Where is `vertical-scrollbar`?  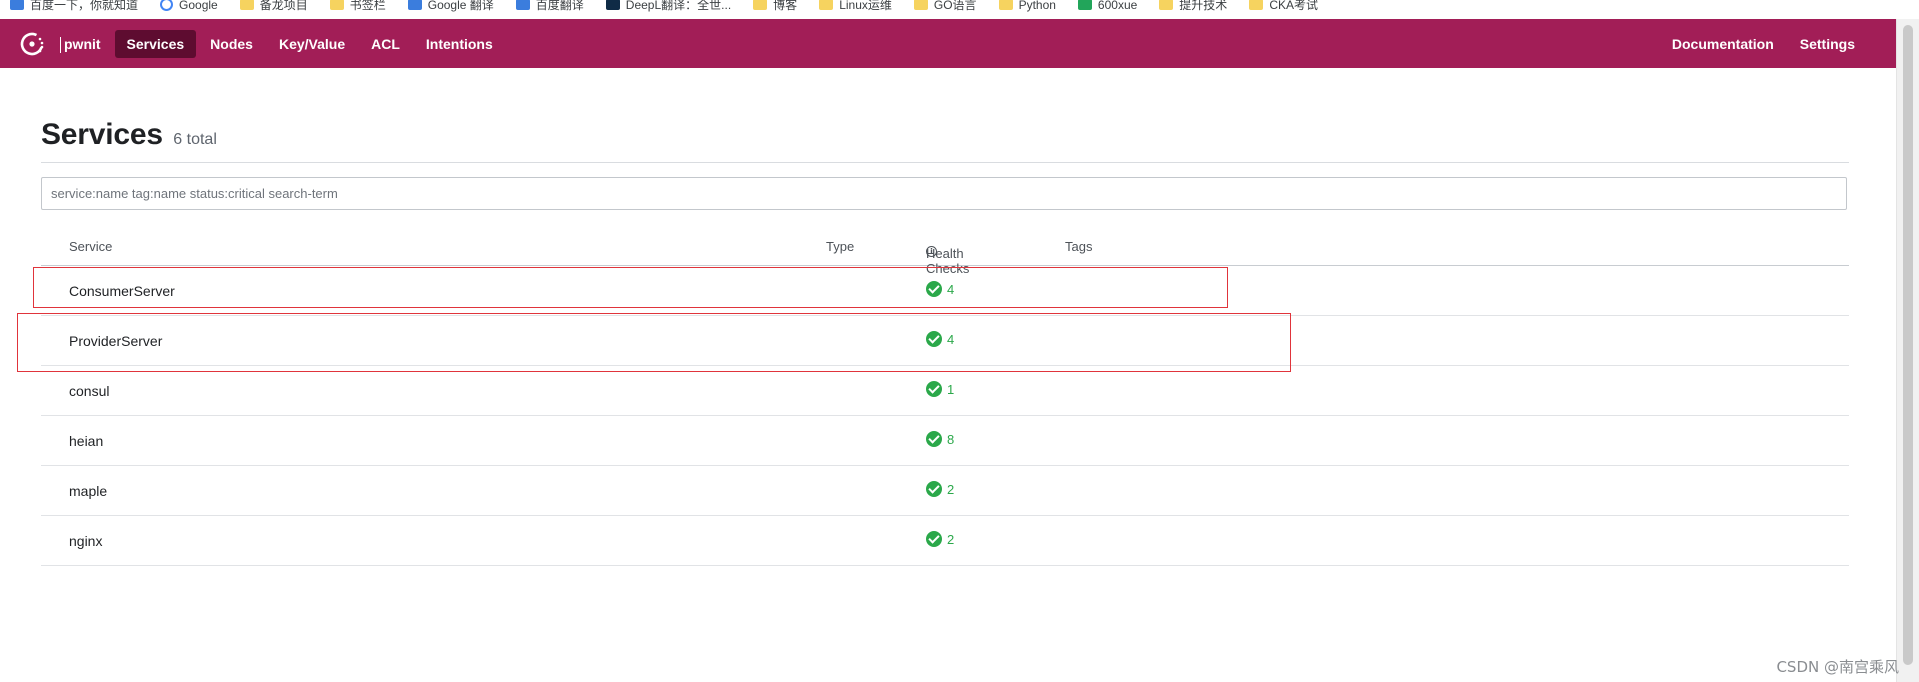 vertical-scrollbar is located at coordinates (1907, 350).